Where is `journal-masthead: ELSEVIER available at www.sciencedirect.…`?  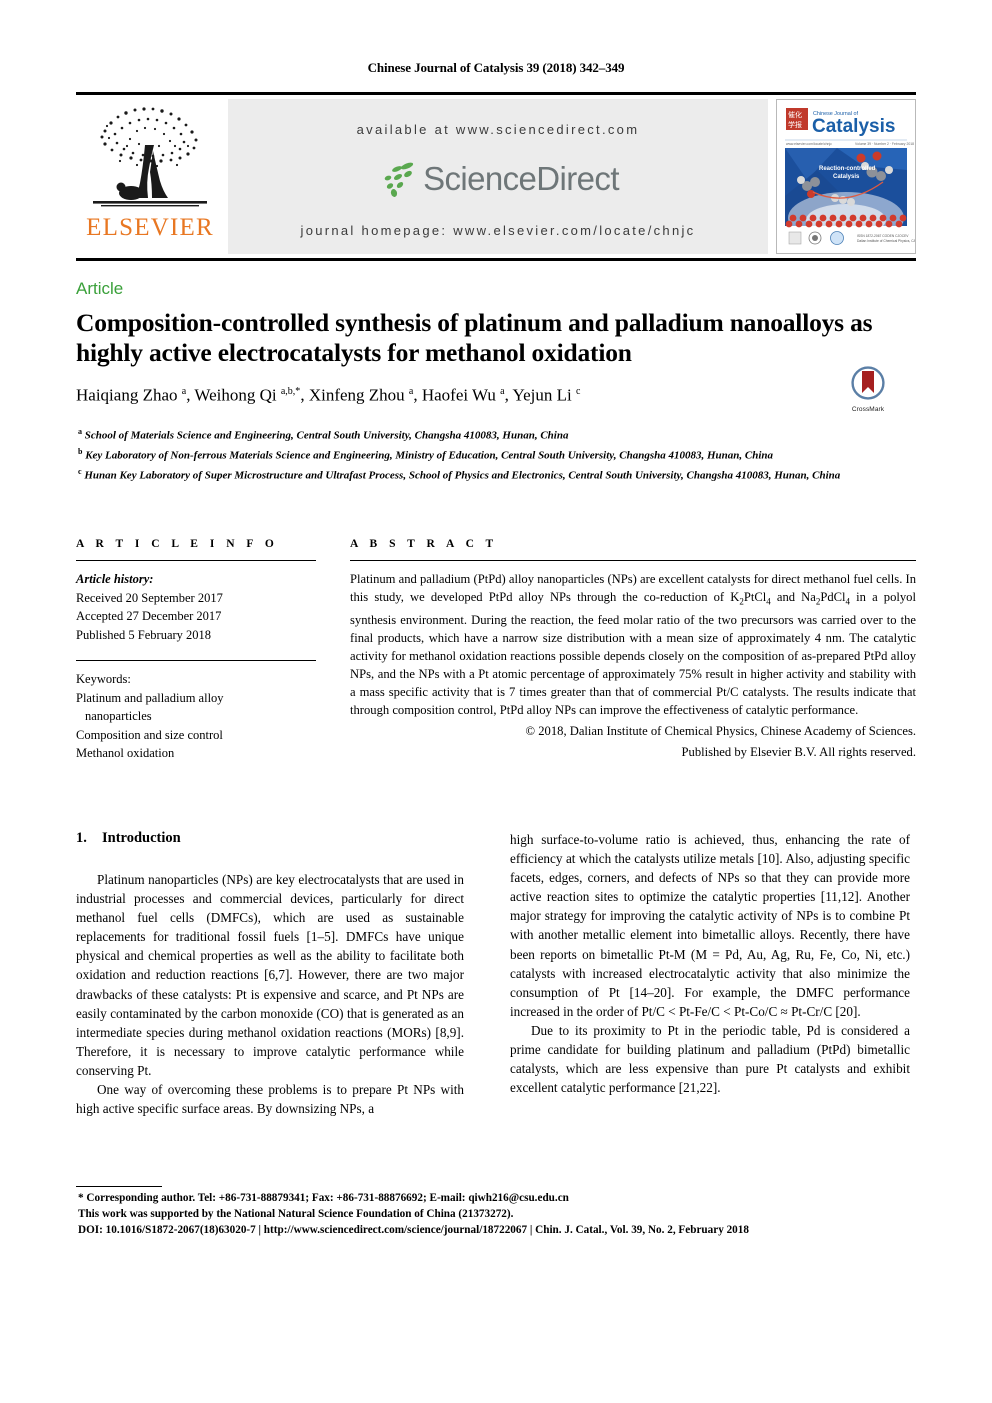 journal-masthead: ELSEVIER available at www.sciencedirect.… is located at coordinates (496, 176).